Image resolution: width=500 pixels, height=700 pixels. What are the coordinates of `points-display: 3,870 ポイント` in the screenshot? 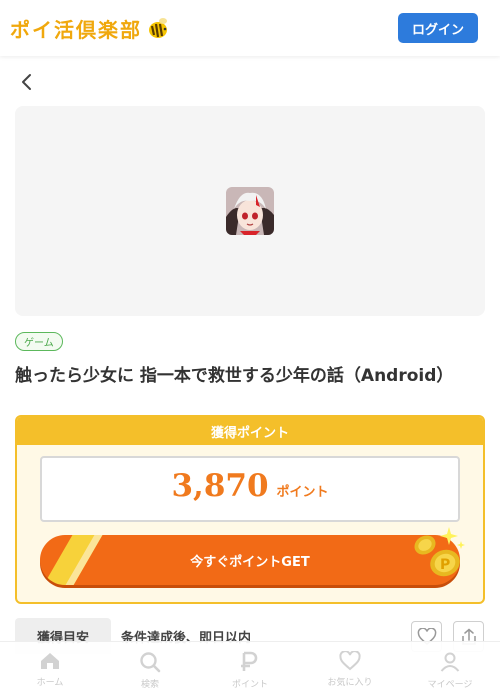 It's located at (250, 489).